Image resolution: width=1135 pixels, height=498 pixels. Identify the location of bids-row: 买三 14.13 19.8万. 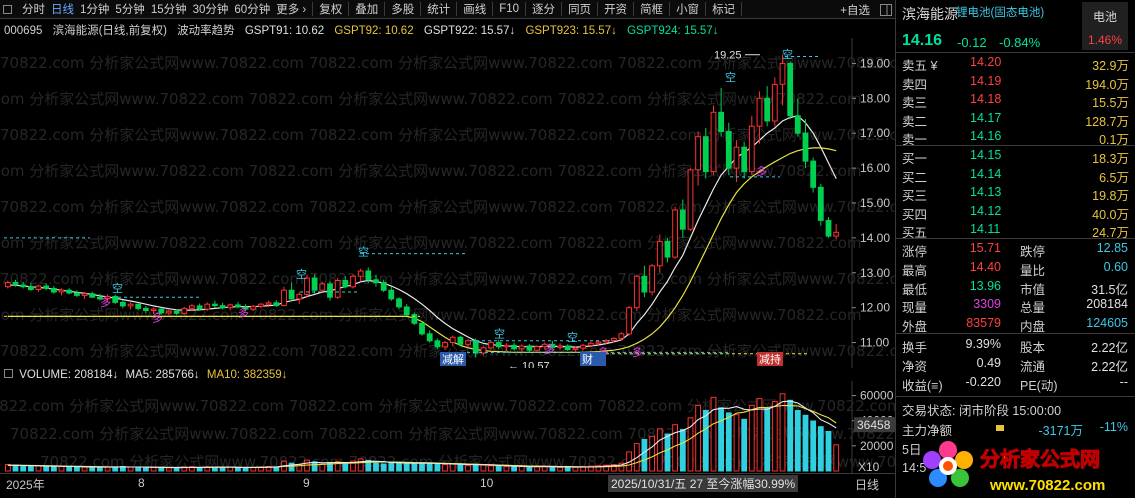
(1015, 194).